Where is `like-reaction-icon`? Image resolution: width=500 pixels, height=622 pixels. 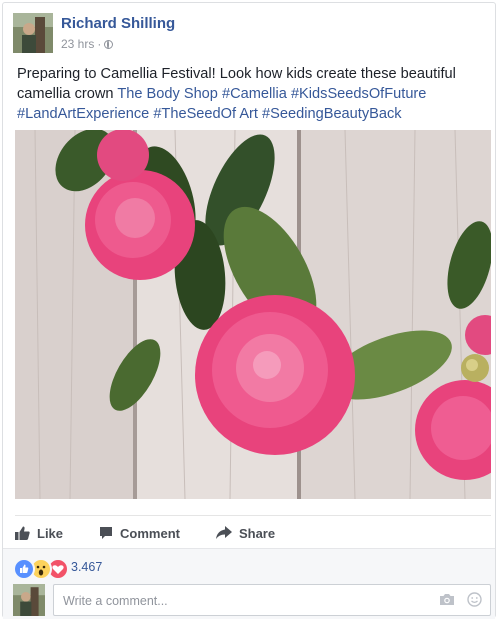 like-reaction-icon is located at coordinates (24, 569).